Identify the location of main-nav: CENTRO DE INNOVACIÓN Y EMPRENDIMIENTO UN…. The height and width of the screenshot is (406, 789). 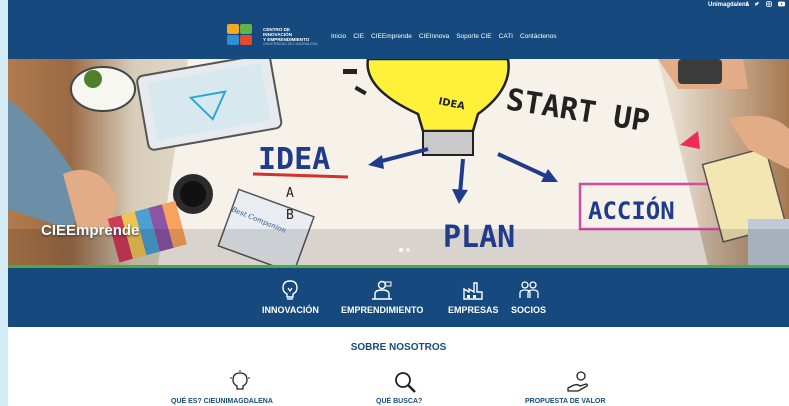
(398, 35).